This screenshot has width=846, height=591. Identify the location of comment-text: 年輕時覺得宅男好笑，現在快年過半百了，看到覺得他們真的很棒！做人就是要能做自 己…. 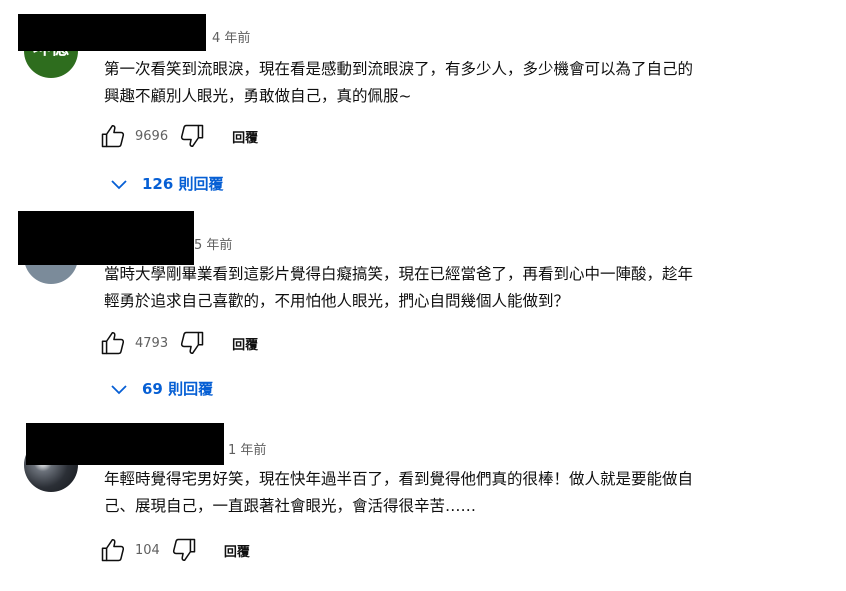
(398, 493).